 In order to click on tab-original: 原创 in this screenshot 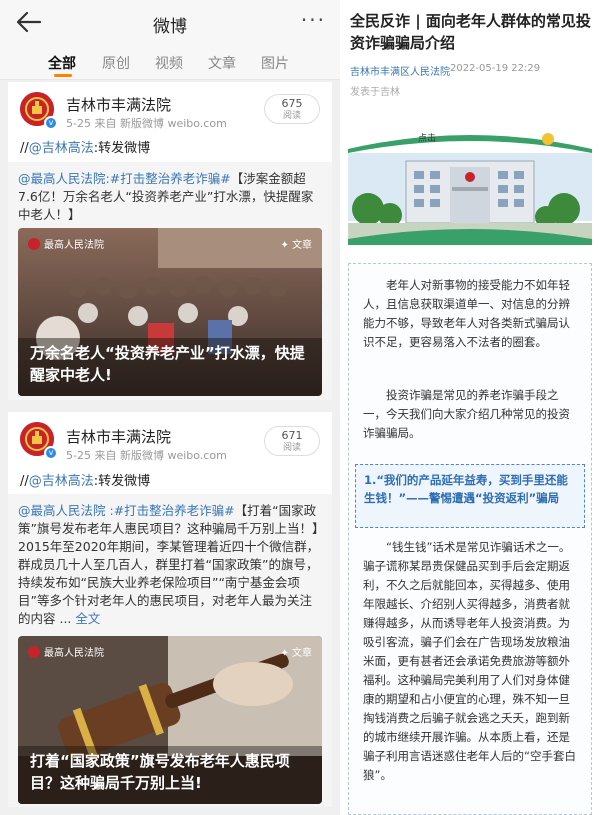, I will do `click(116, 63)`.